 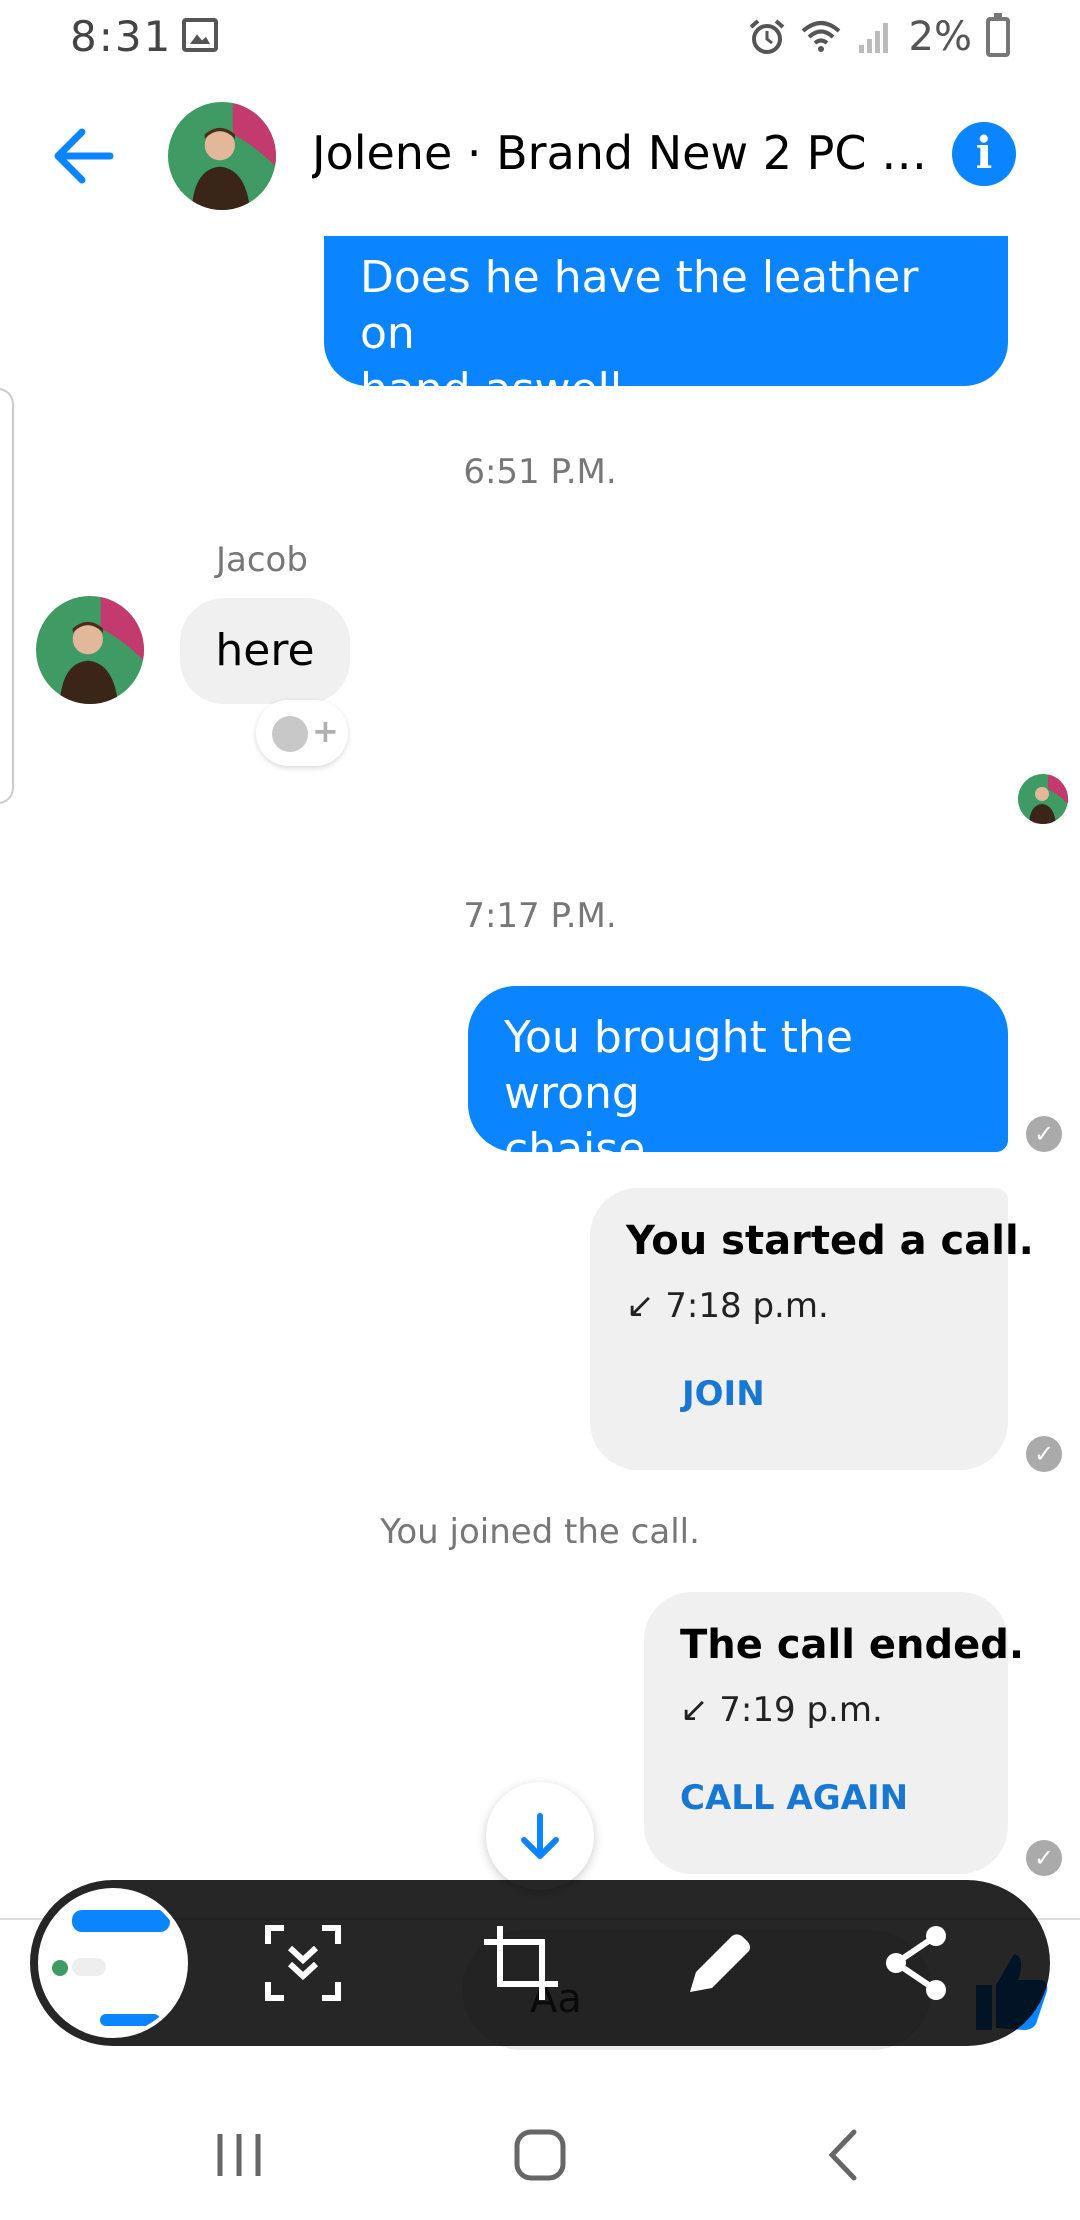 I want to click on incoming-message: here, so click(x=265, y=651).